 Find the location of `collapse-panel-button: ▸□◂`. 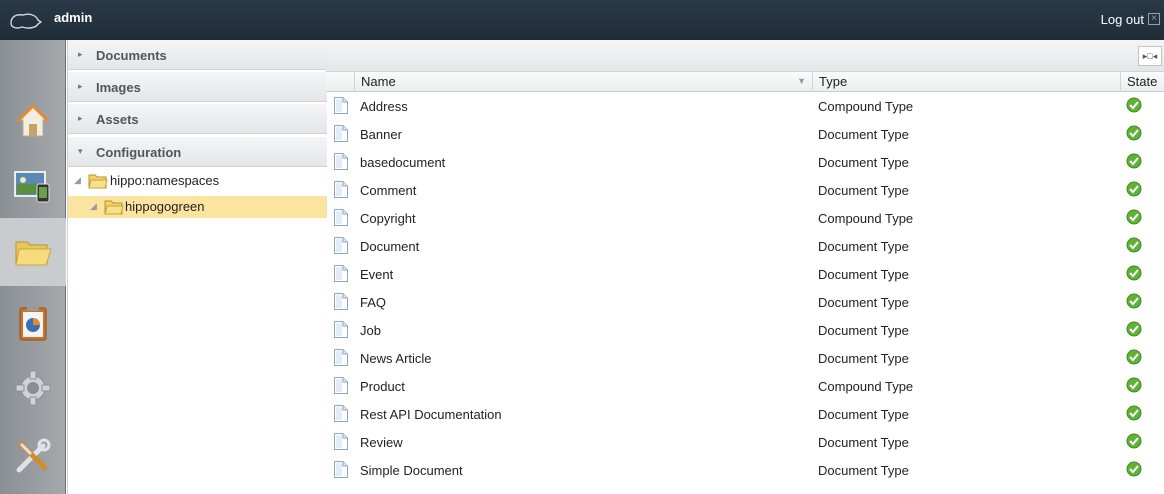

collapse-panel-button: ▸□◂ is located at coordinates (1150, 56).